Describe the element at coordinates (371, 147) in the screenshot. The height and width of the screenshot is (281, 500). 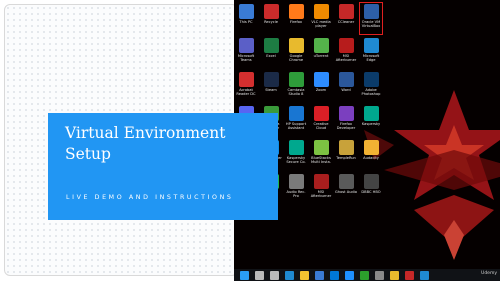
I see `audacity-icon` at that location.